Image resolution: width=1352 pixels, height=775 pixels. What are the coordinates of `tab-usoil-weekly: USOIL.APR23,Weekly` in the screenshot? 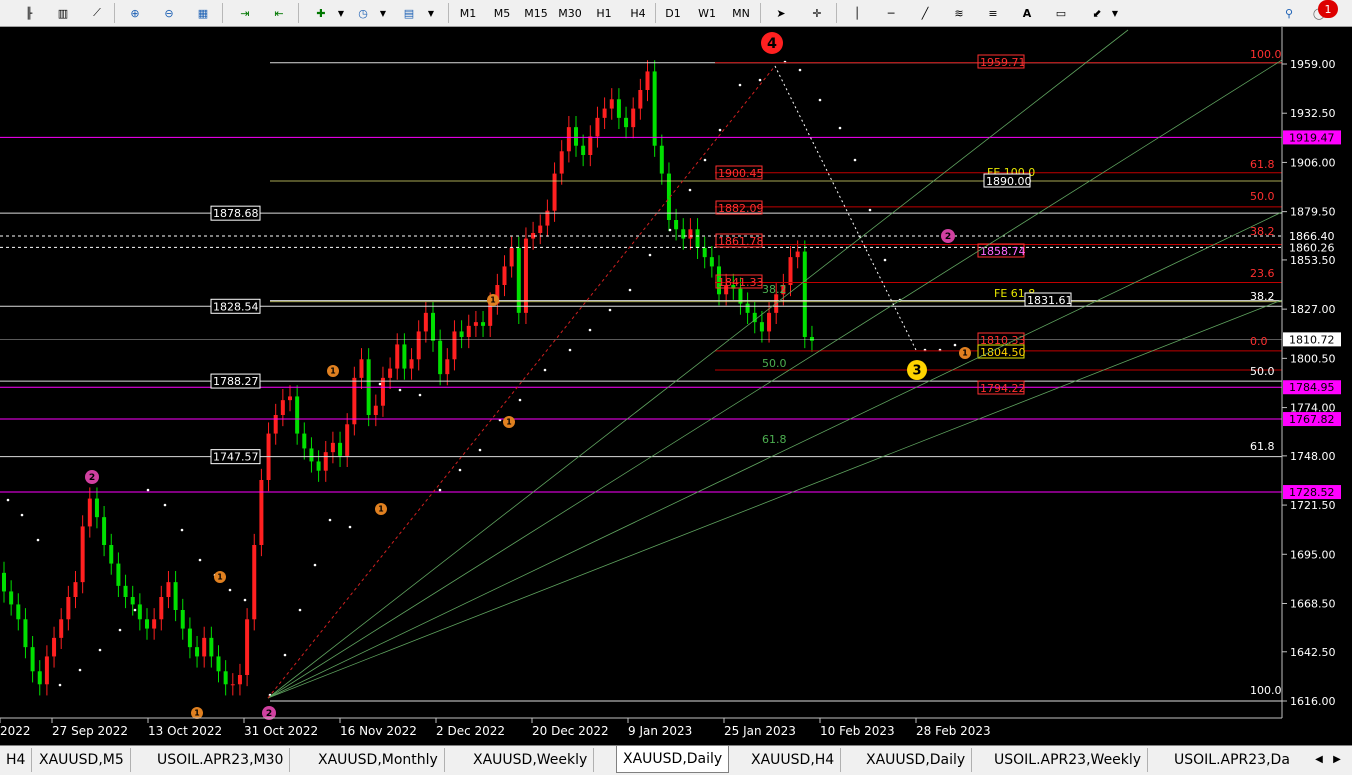 It's located at (1068, 760).